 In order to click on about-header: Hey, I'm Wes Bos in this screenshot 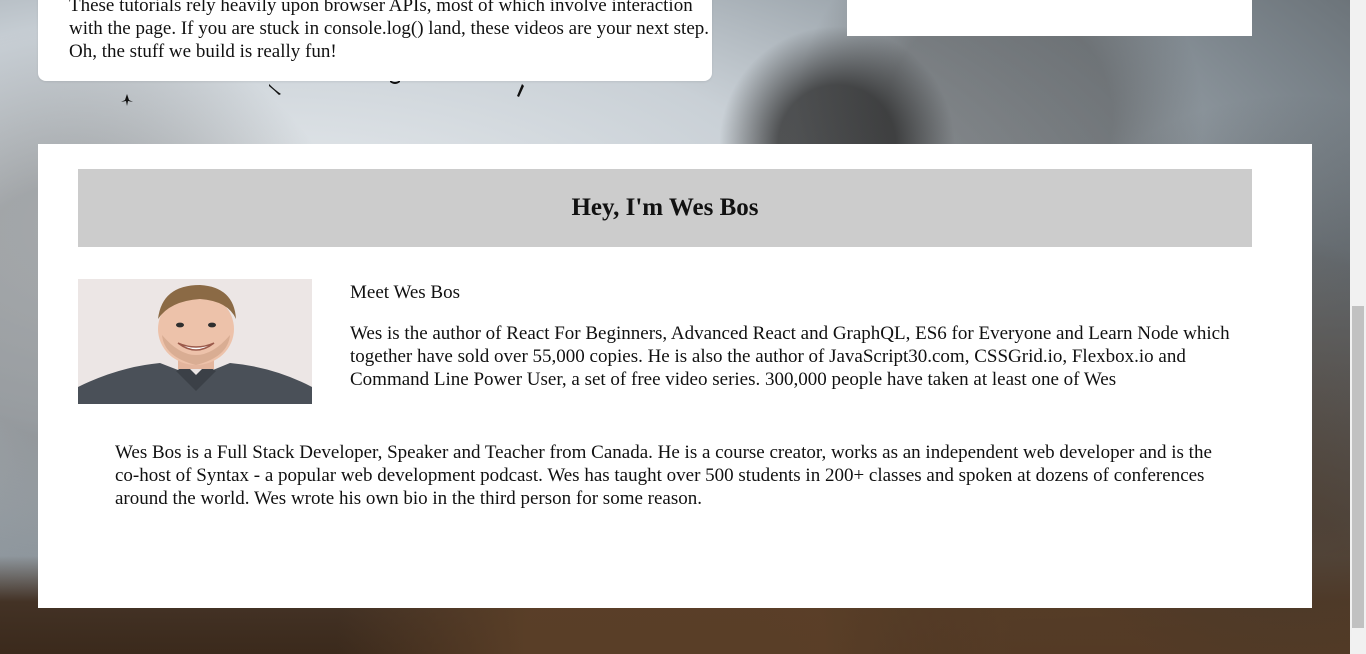, I will do `click(665, 208)`.